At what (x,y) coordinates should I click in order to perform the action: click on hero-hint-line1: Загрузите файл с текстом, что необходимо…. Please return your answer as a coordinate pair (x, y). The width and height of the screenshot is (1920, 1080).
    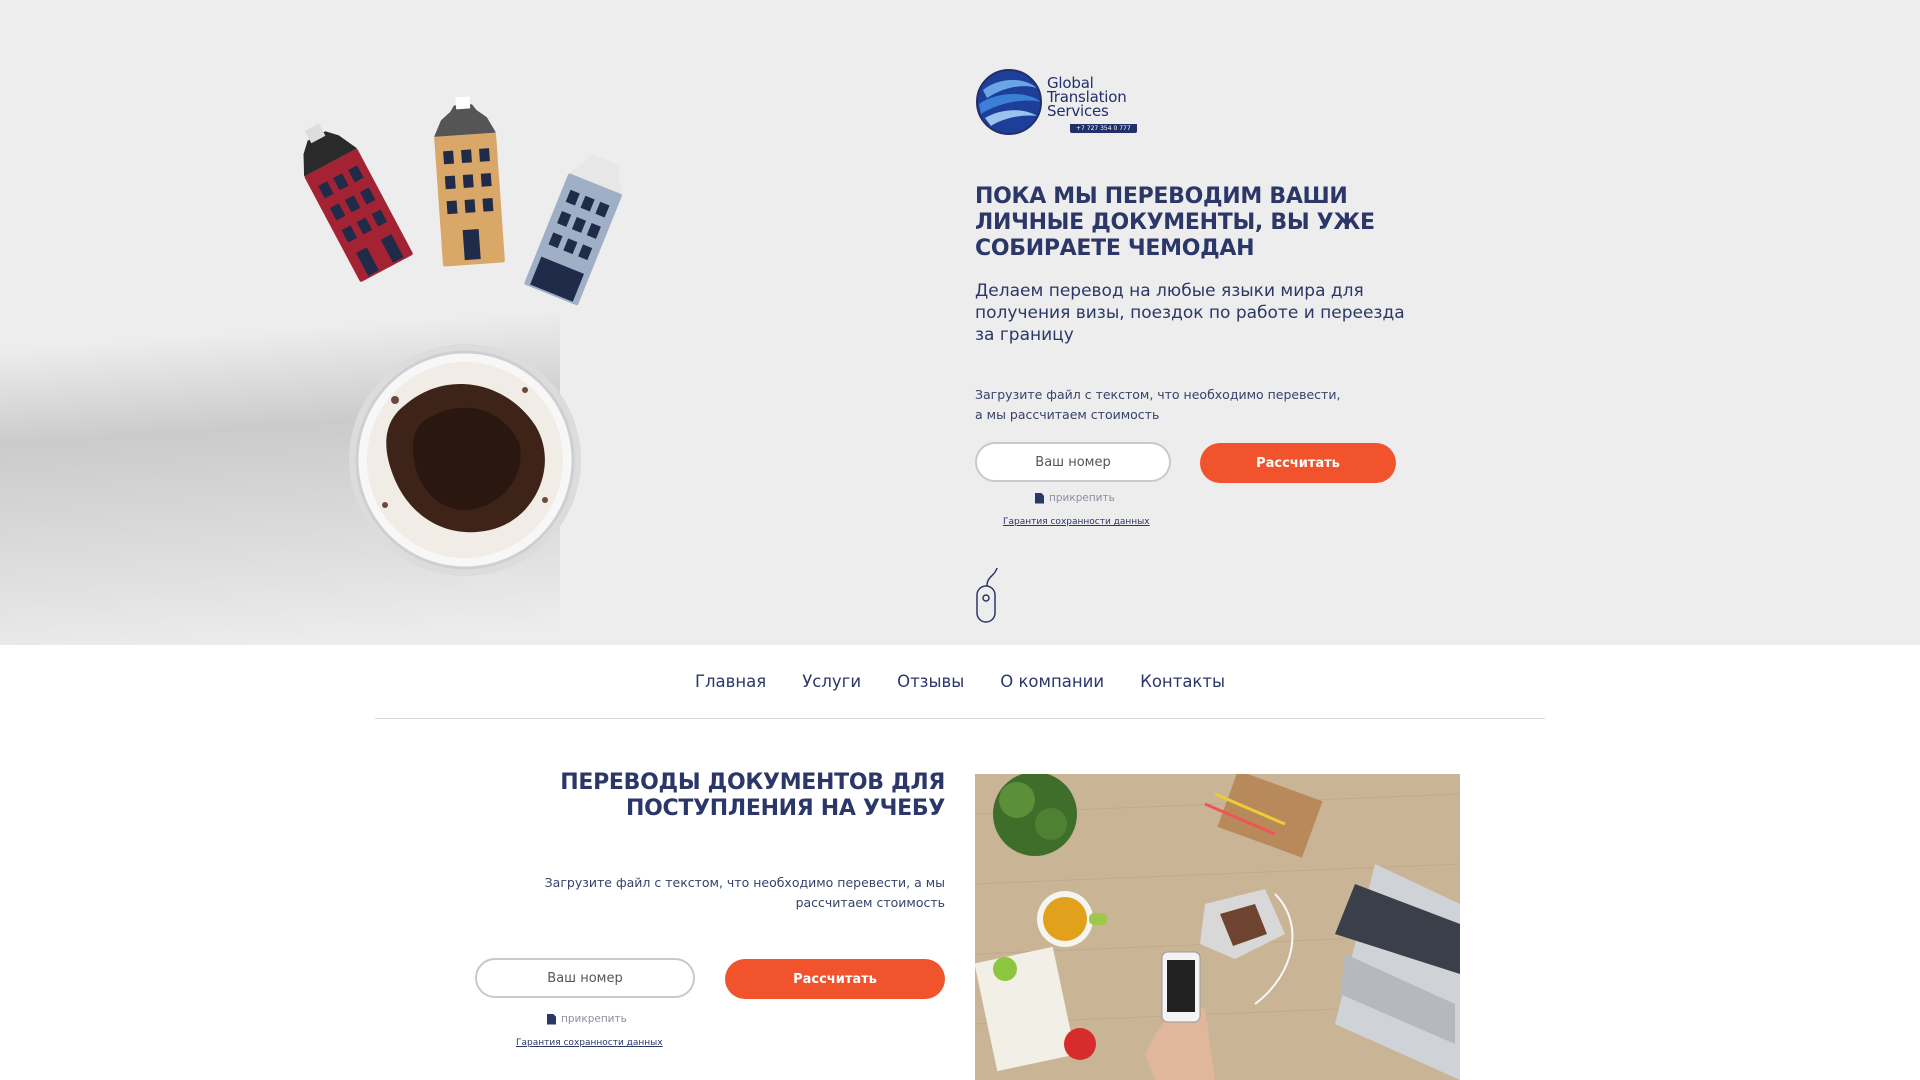
    Looking at the image, I should click on (1158, 394).